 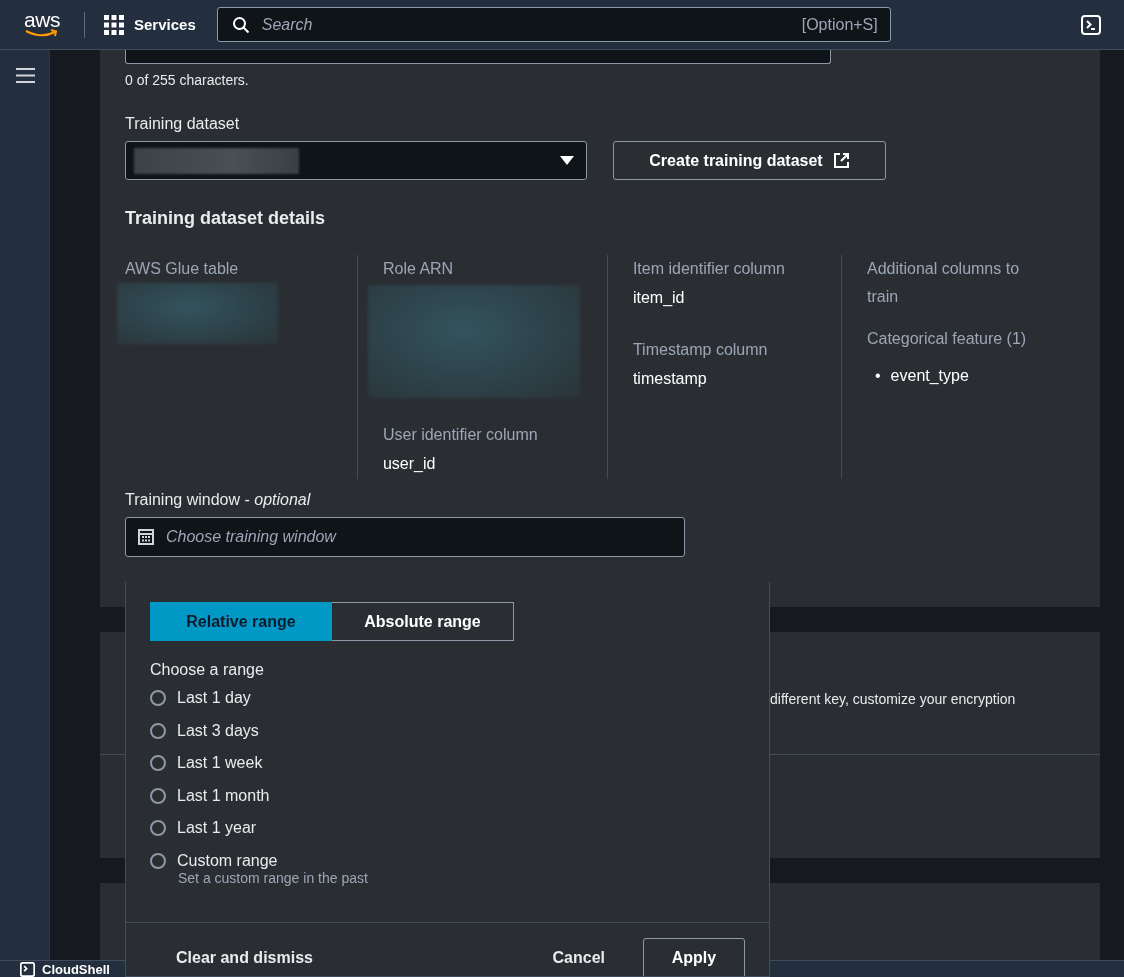 I want to click on caret-icon, so click(x=567, y=160).